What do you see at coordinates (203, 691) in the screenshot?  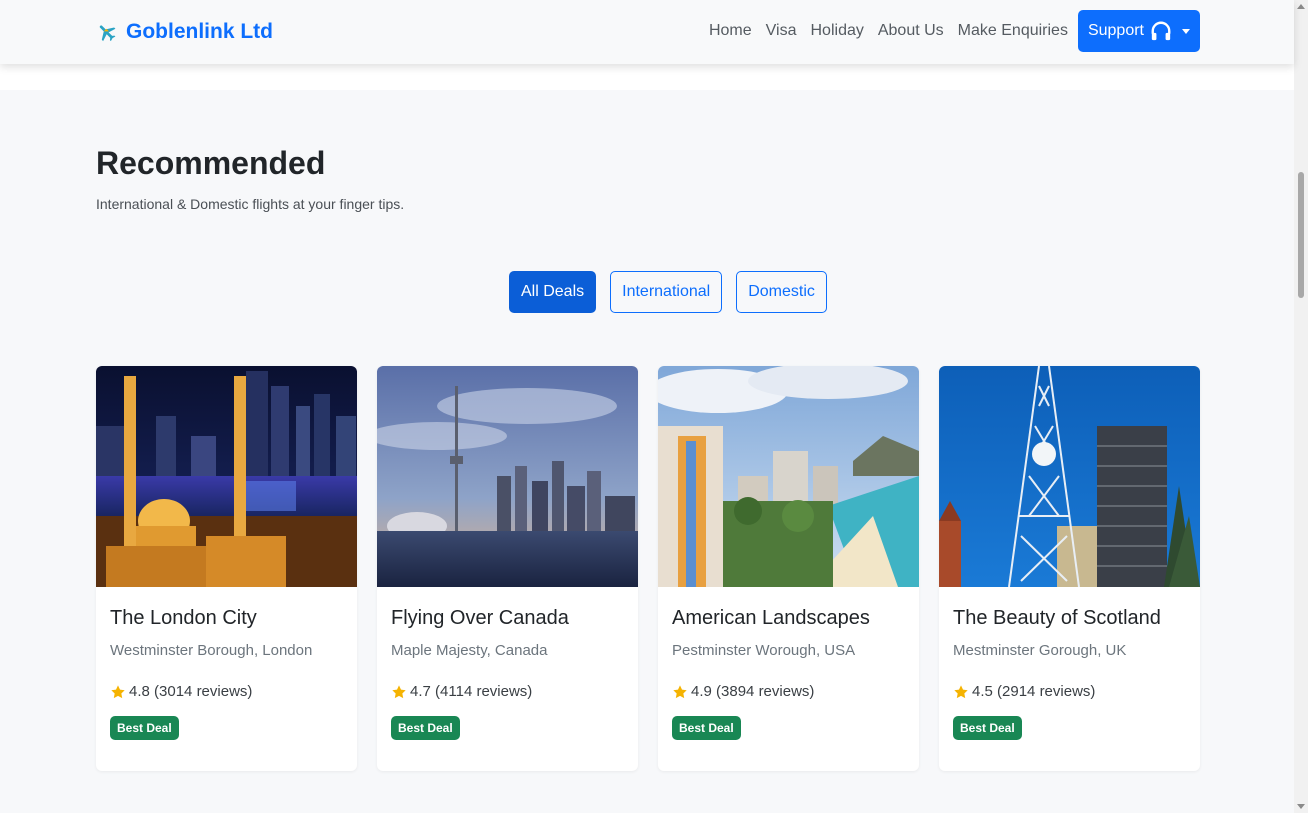 I see `review-count: (3014 reviews)` at bounding box center [203, 691].